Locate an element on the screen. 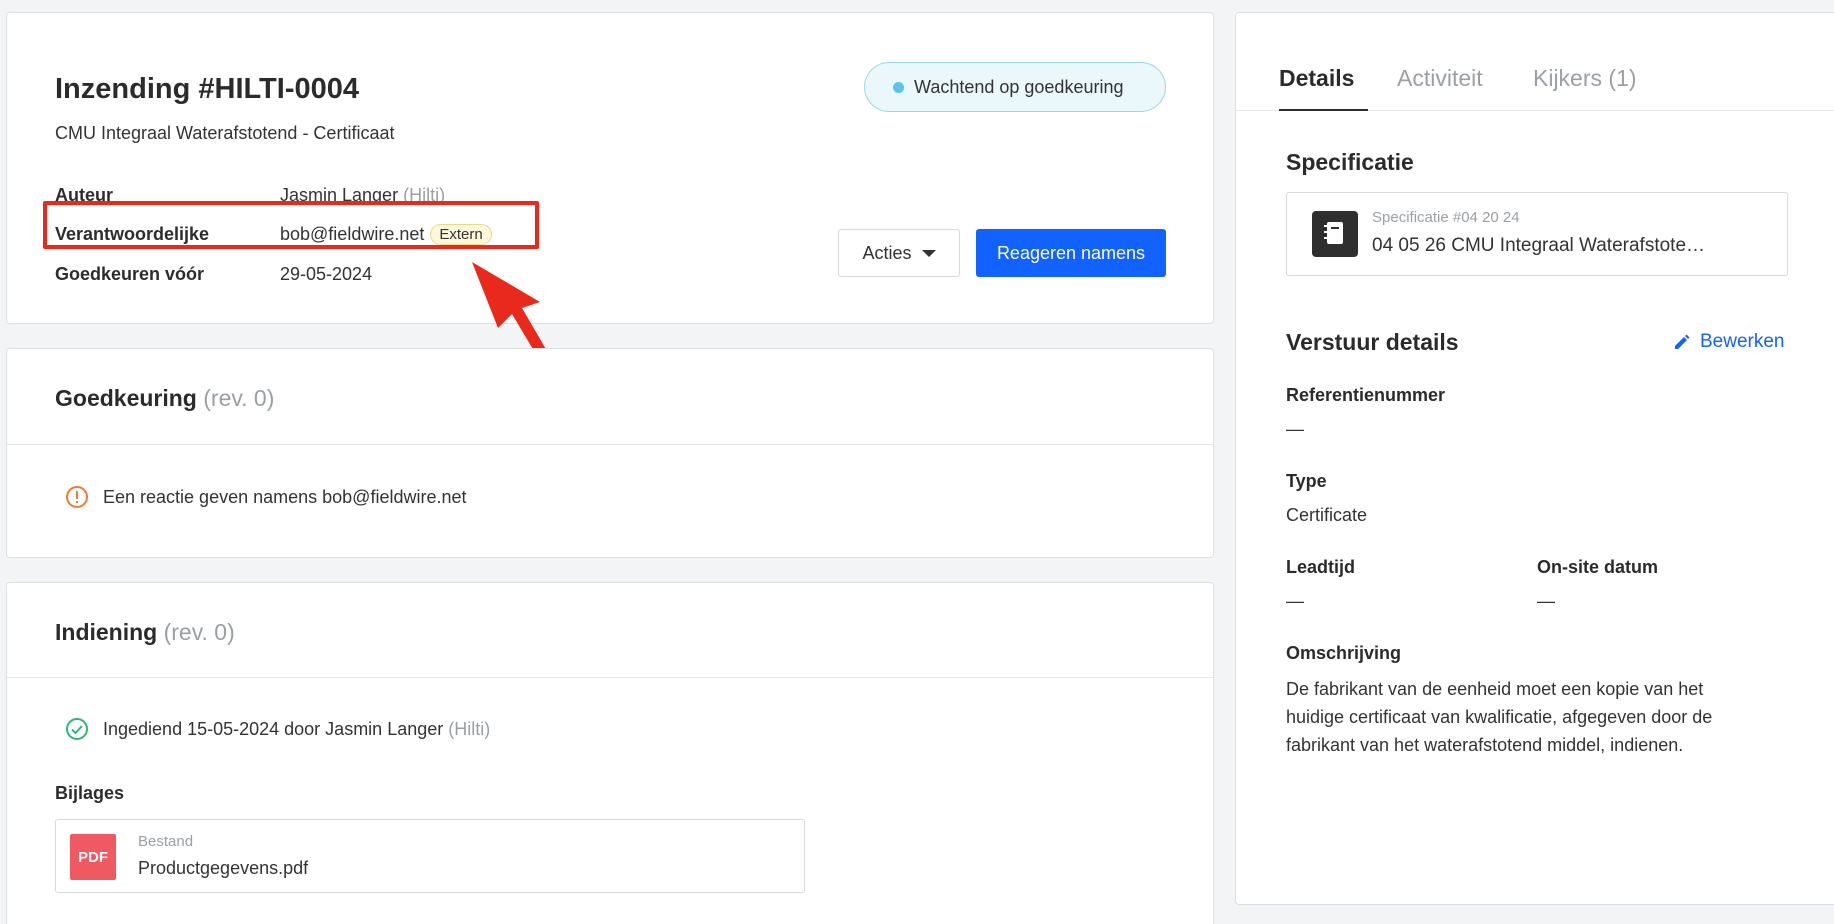 This screenshot has height=924, width=1834. tab-viewers: Kijkers (1) is located at coordinates (1585, 78).